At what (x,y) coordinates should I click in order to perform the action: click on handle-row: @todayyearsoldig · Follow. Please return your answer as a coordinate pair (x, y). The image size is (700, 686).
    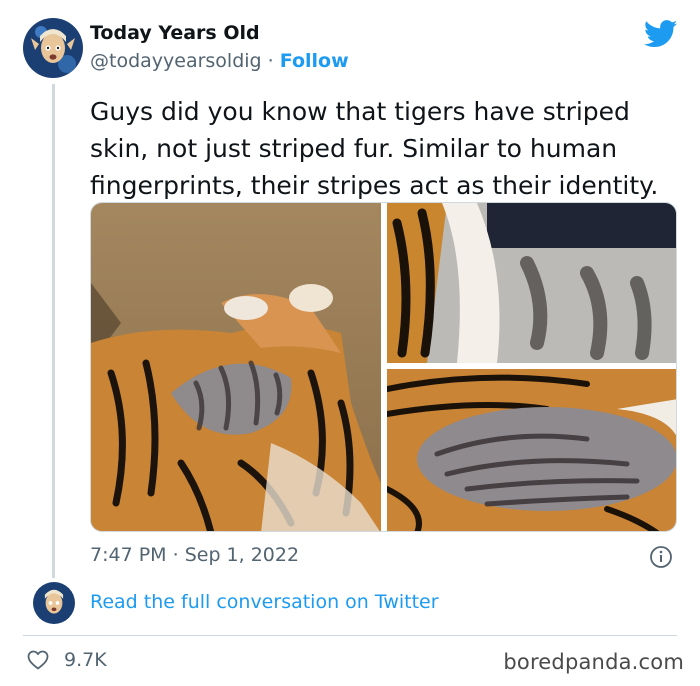
    Looking at the image, I should click on (219, 61).